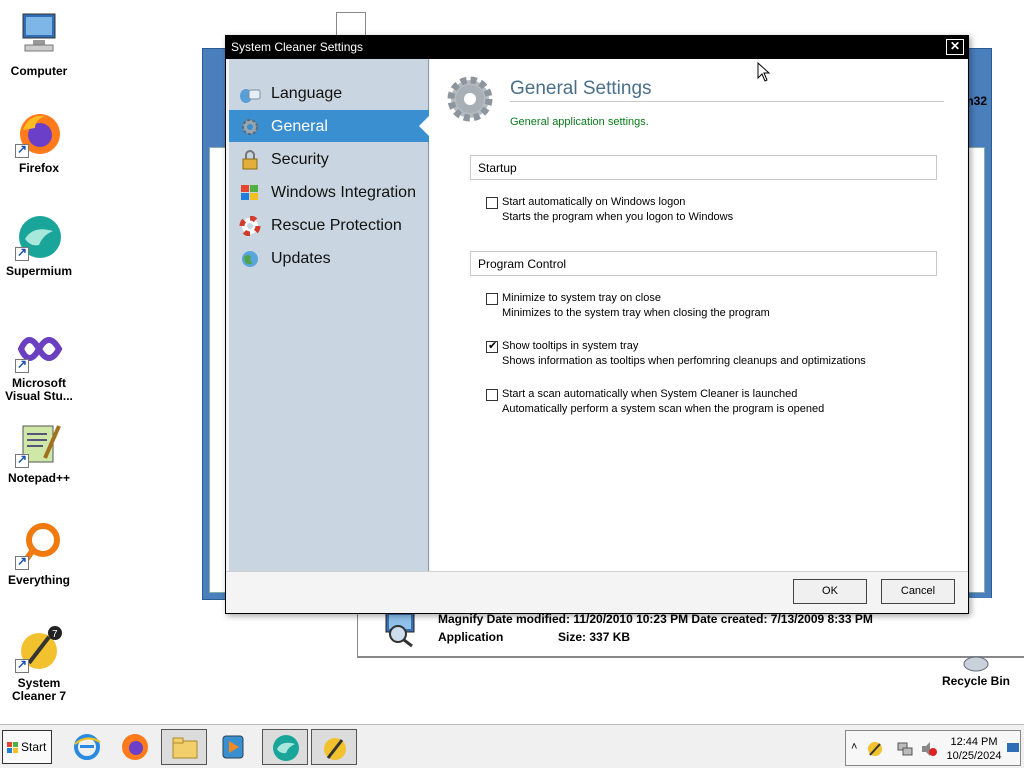  What do you see at coordinates (854, 747) in the screenshot?
I see `show-hidden-icons-chevron-icon: ˄` at bounding box center [854, 747].